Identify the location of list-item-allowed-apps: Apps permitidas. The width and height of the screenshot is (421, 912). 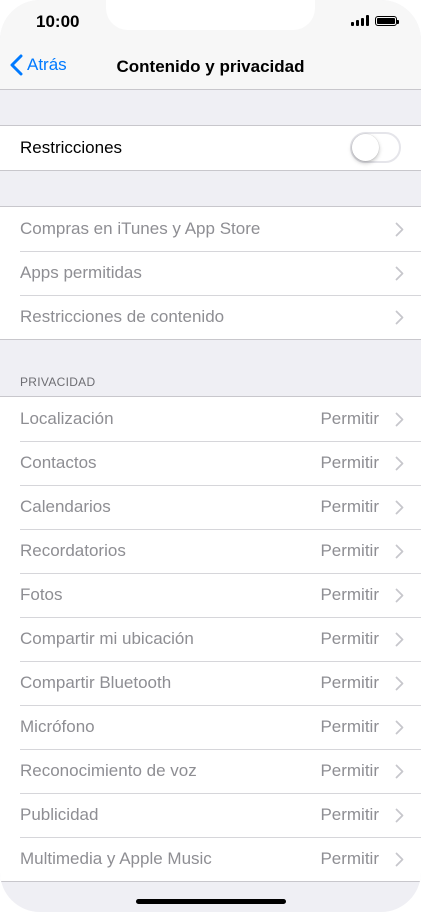
(210, 273).